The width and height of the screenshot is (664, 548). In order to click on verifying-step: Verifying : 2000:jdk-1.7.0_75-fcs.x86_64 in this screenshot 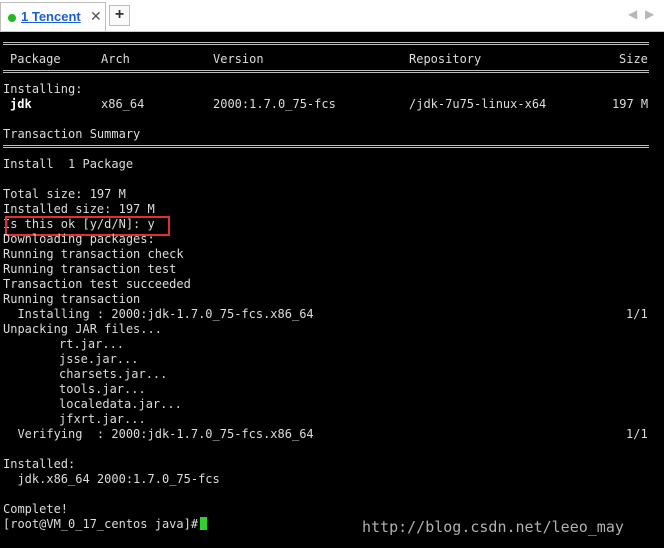, I will do `click(158, 434)`.